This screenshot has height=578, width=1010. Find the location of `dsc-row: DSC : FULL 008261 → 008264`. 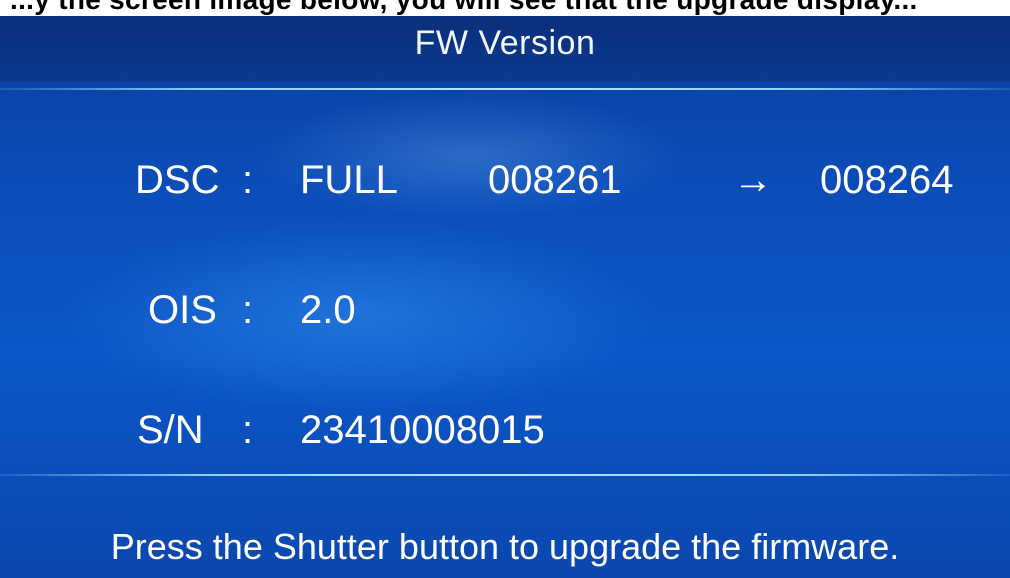

dsc-row: DSC : FULL 008261 → 008264 is located at coordinates (505, 183).